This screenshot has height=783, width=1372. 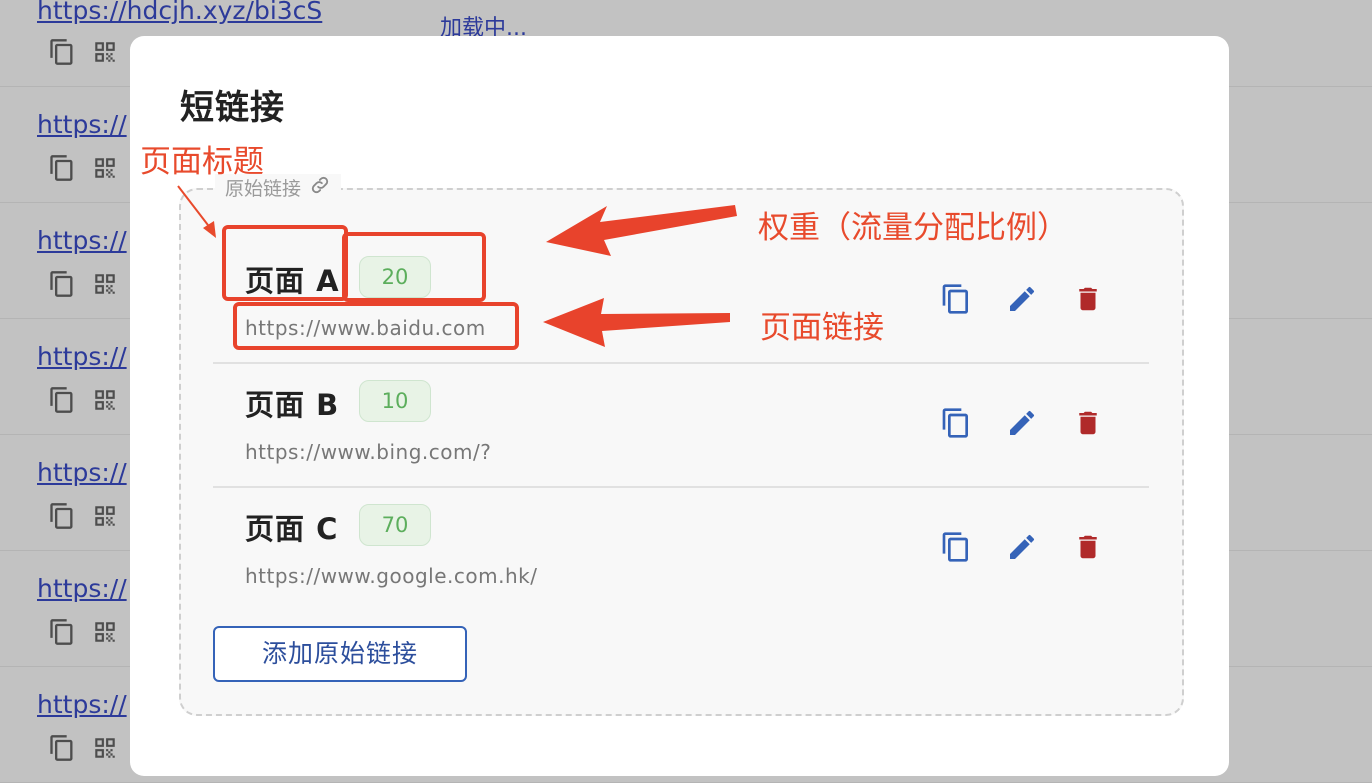 What do you see at coordinates (681, 425) in the screenshot?
I see `original-link-item: 页面 B 10 https://www.bing.com/?` at bounding box center [681, 425].